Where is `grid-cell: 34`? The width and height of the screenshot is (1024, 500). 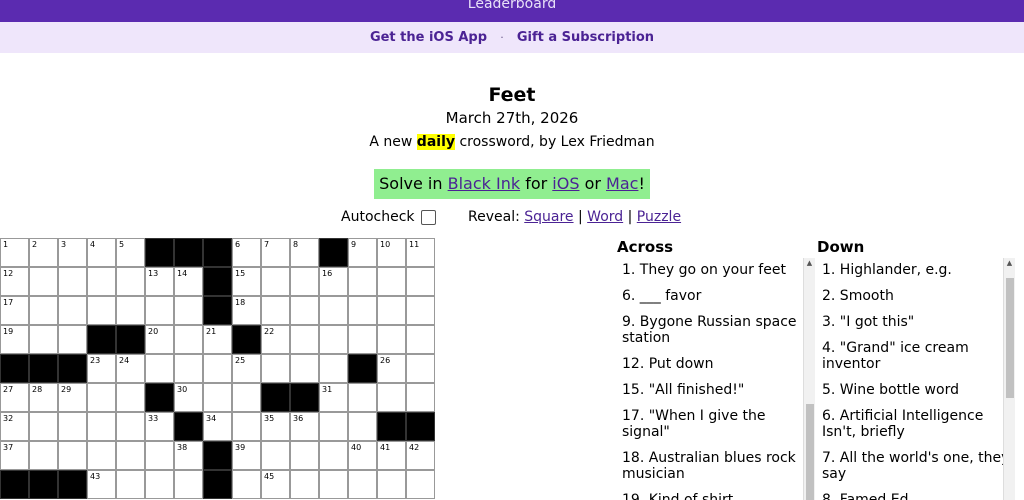 grid-cell: 34 is located at coordinates (217, 426).